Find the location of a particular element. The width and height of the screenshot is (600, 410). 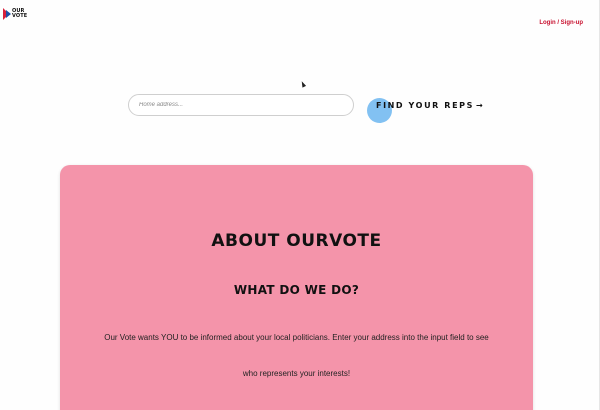

logo-text: OUR VOTE is located at coordinates (19, 14).